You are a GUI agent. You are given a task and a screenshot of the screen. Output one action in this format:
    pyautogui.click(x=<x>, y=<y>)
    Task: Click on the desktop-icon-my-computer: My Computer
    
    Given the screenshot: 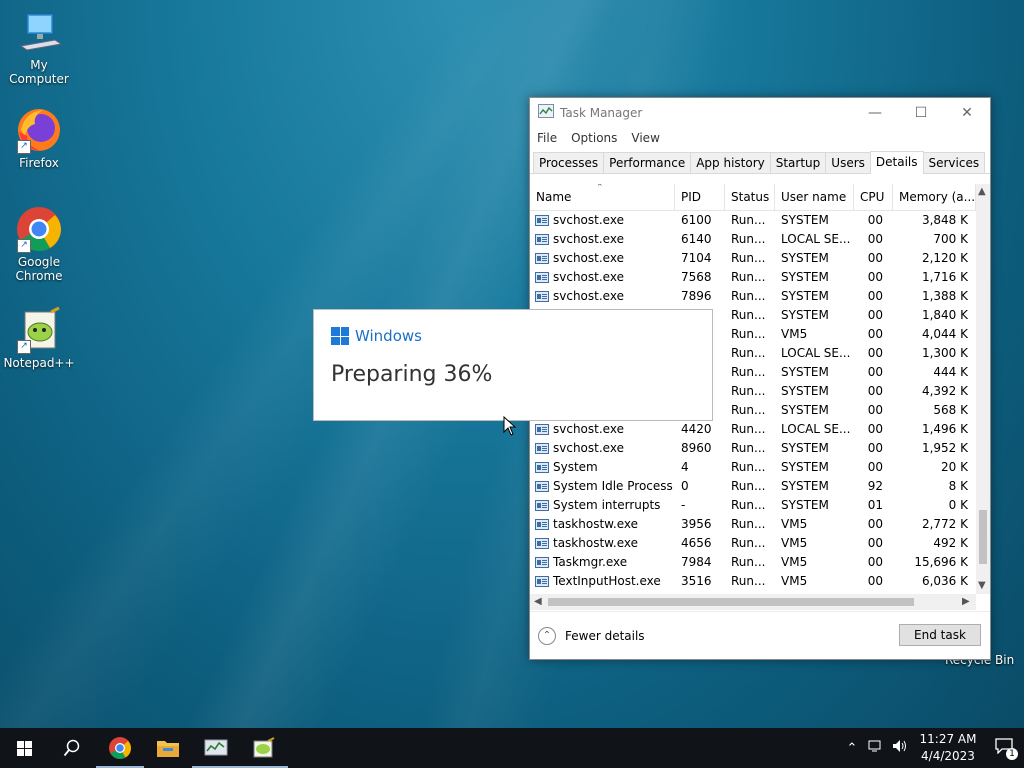 What is the action you would take?
    pyautogui.click(x=39, y=47)
    